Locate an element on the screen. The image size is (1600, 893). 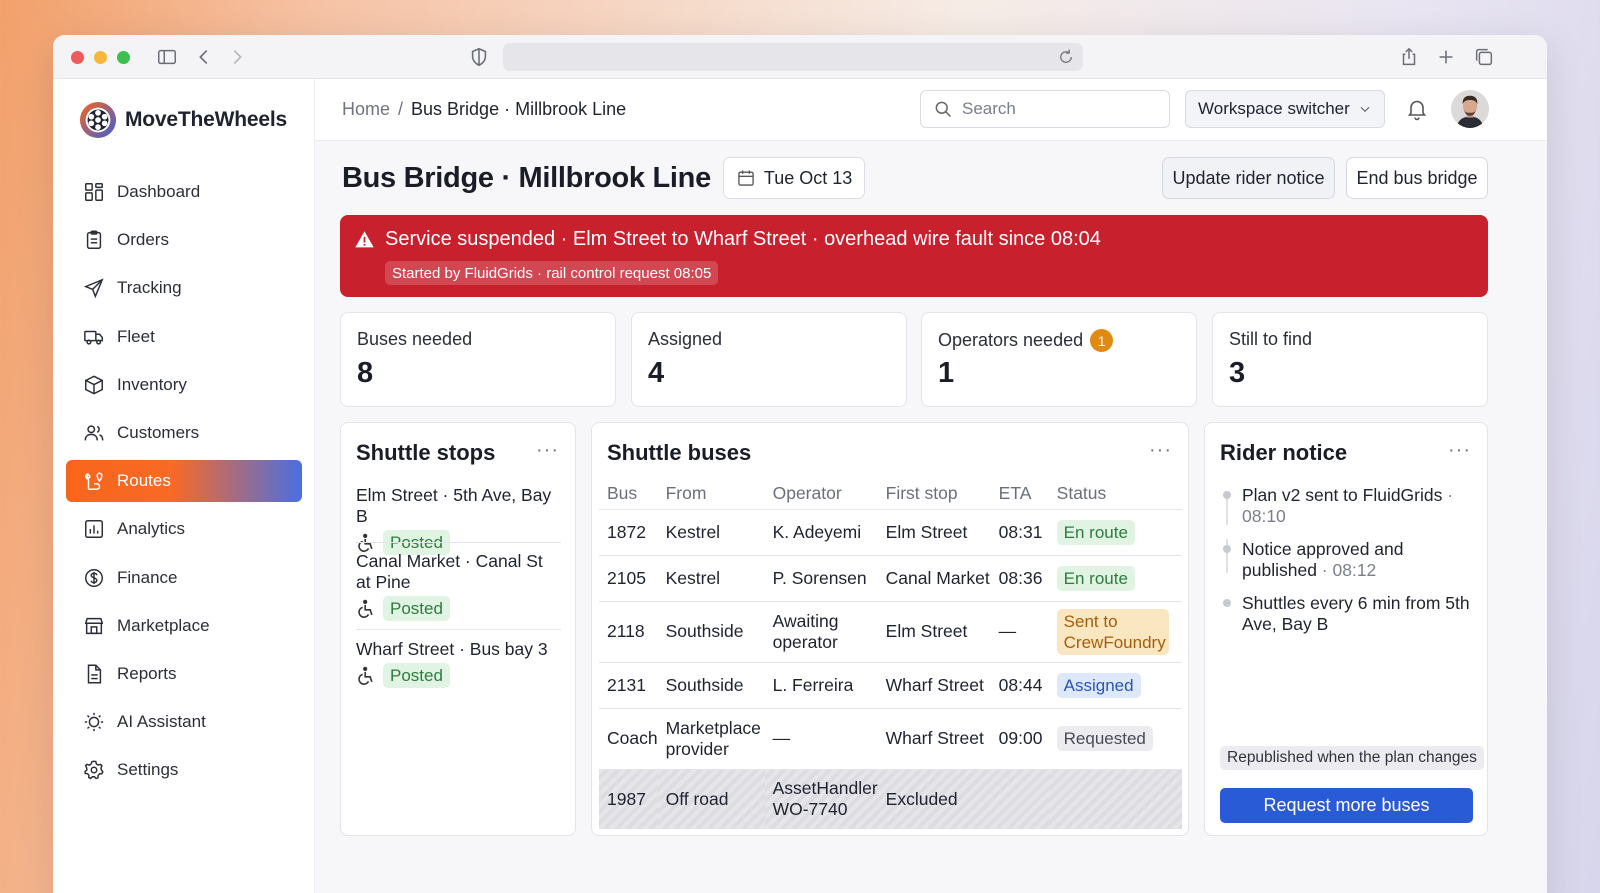
sidebar-item-analytics: Analytics is located at coordinates (184, 529).